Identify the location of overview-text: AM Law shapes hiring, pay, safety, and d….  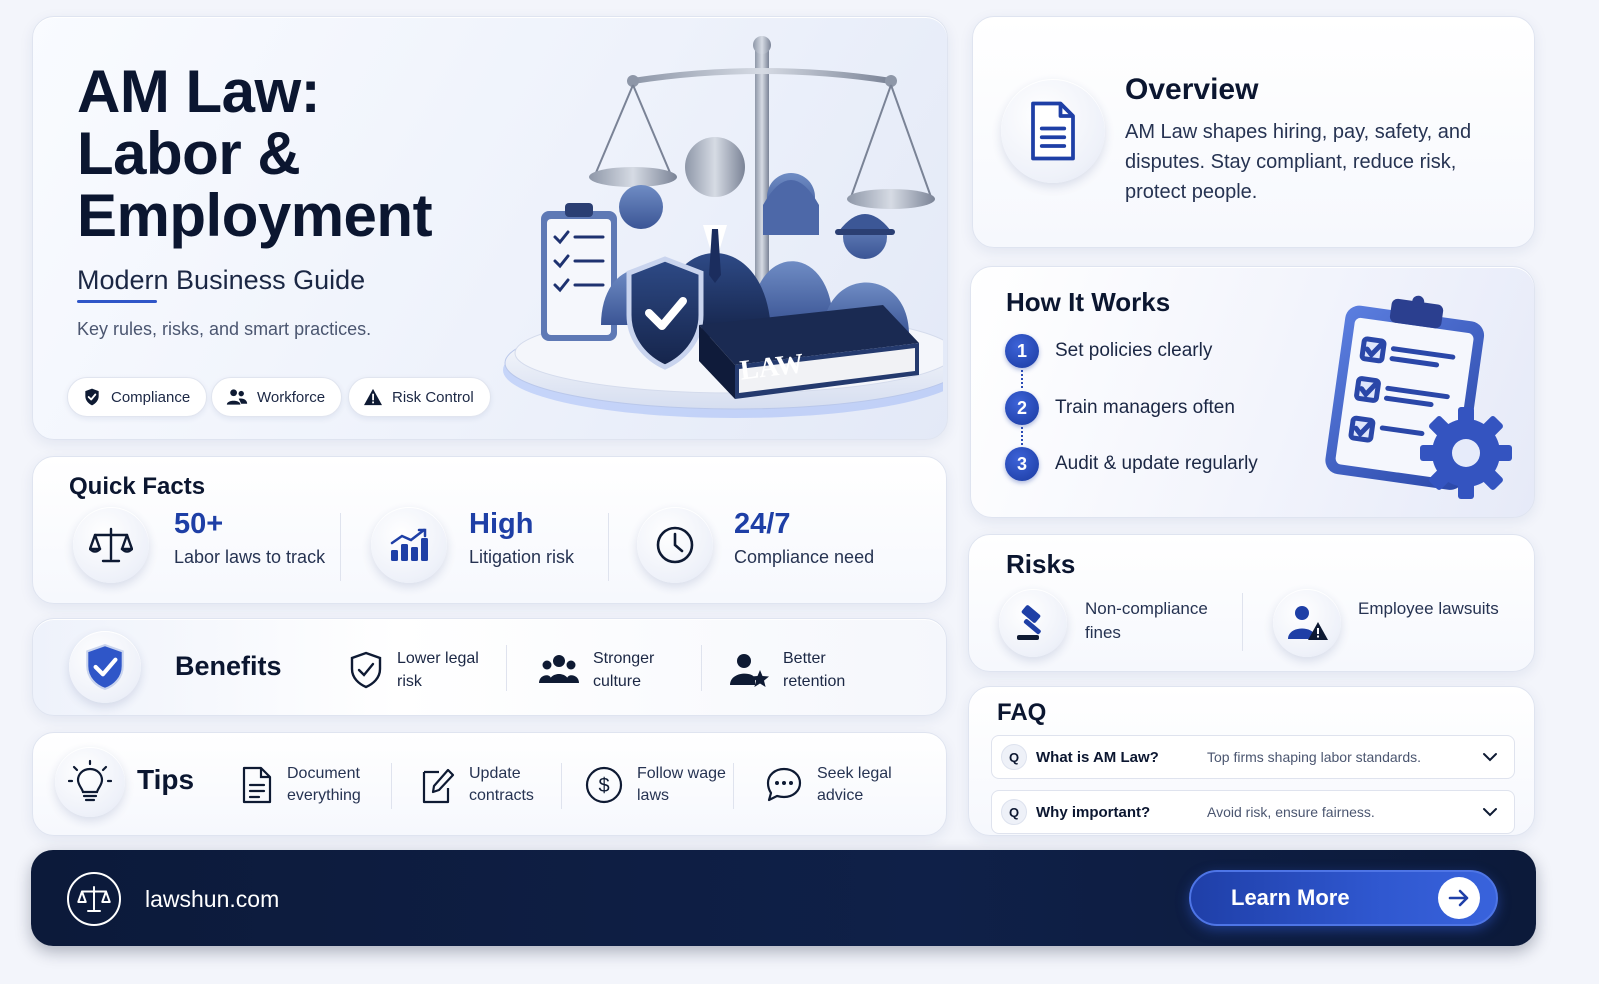
(1298, 162).